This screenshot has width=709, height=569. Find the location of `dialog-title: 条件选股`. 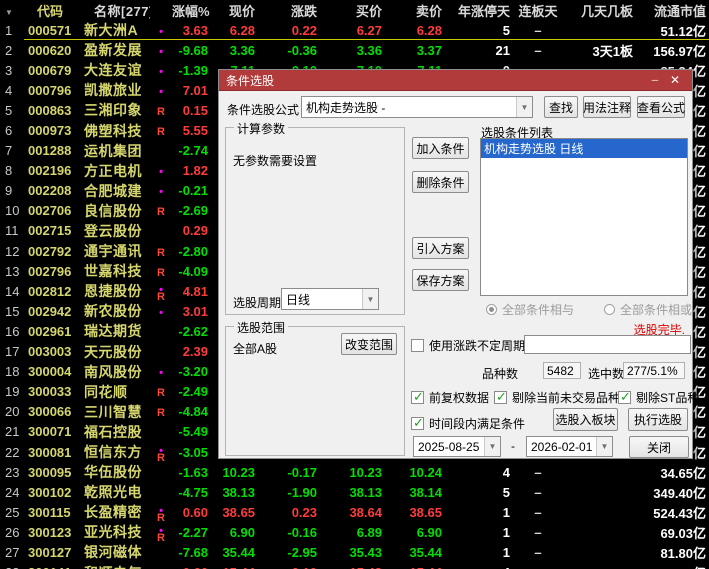

dialog-title: 条件选股 is located at coordinates (250, 80).